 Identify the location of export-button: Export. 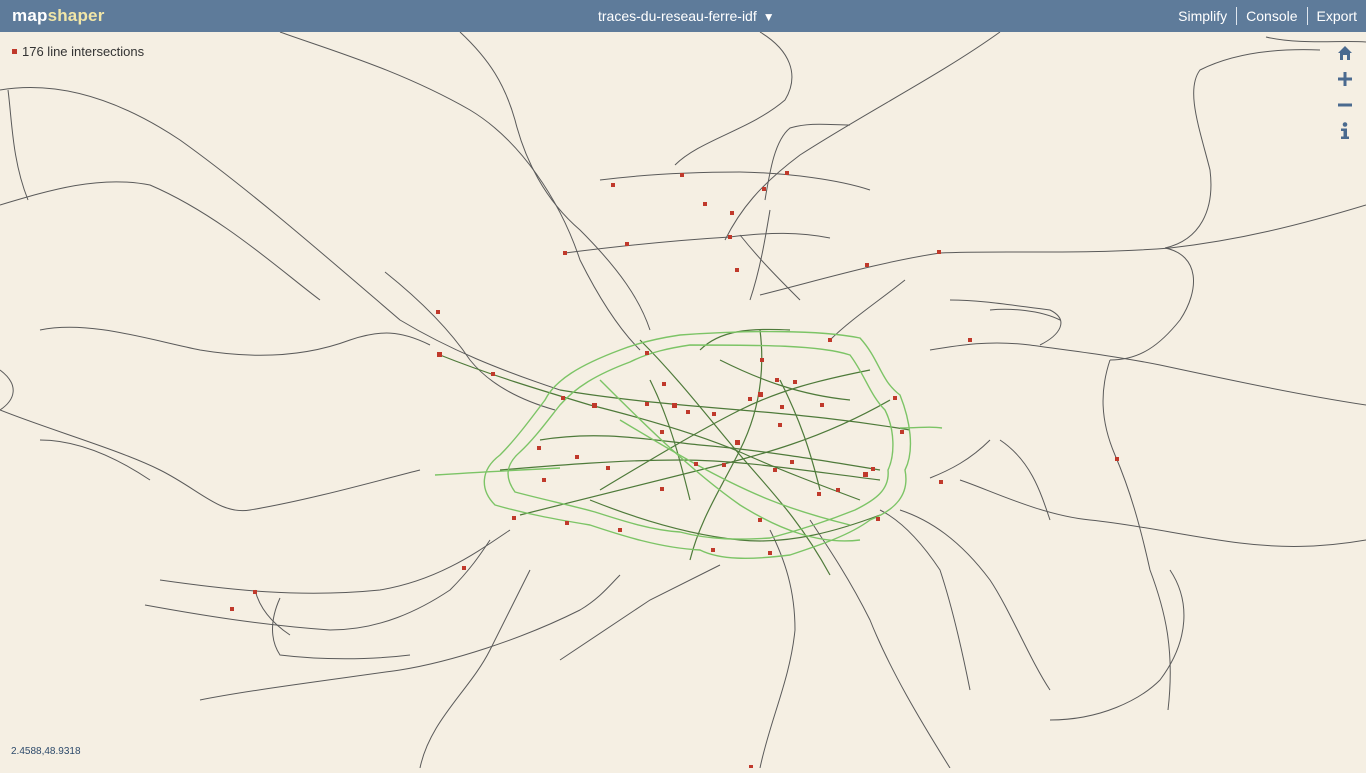
(1337, 16).